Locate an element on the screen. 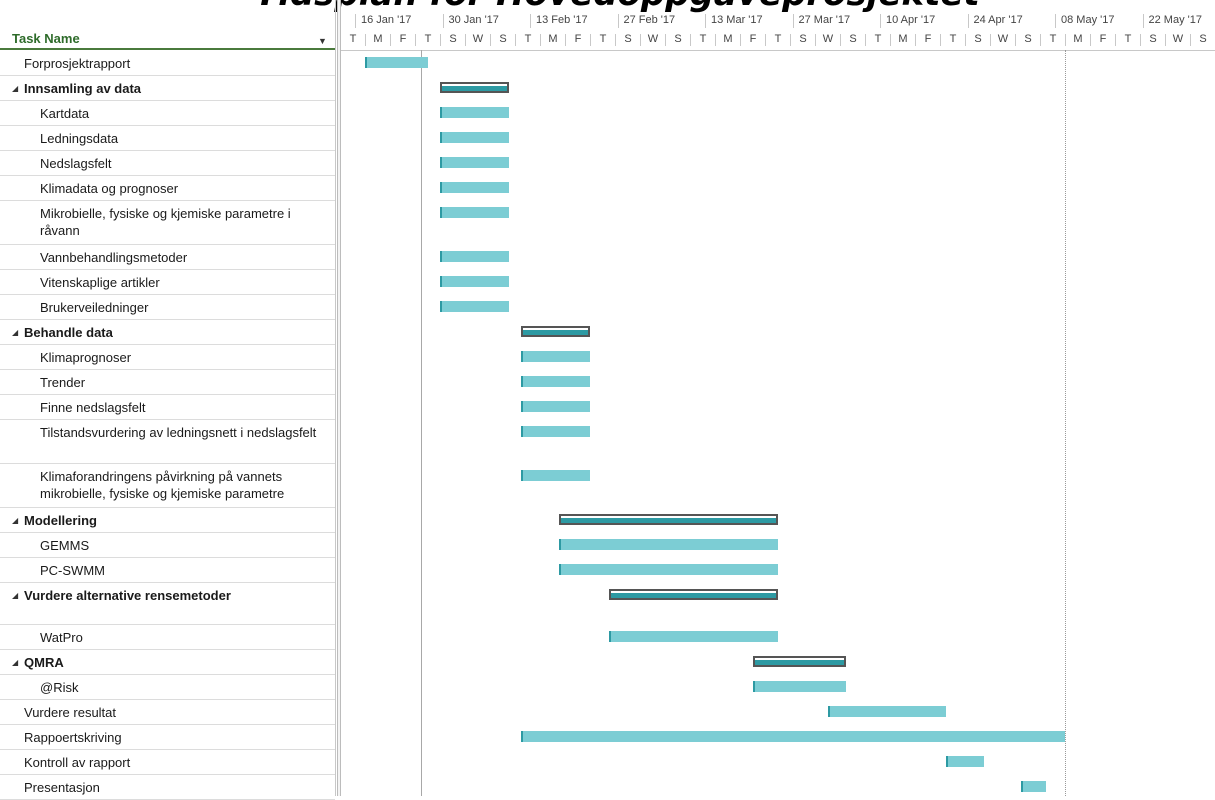 The width and height of the screenshot is (1215, 800). day-label: F is located at coordinates (403, 39).